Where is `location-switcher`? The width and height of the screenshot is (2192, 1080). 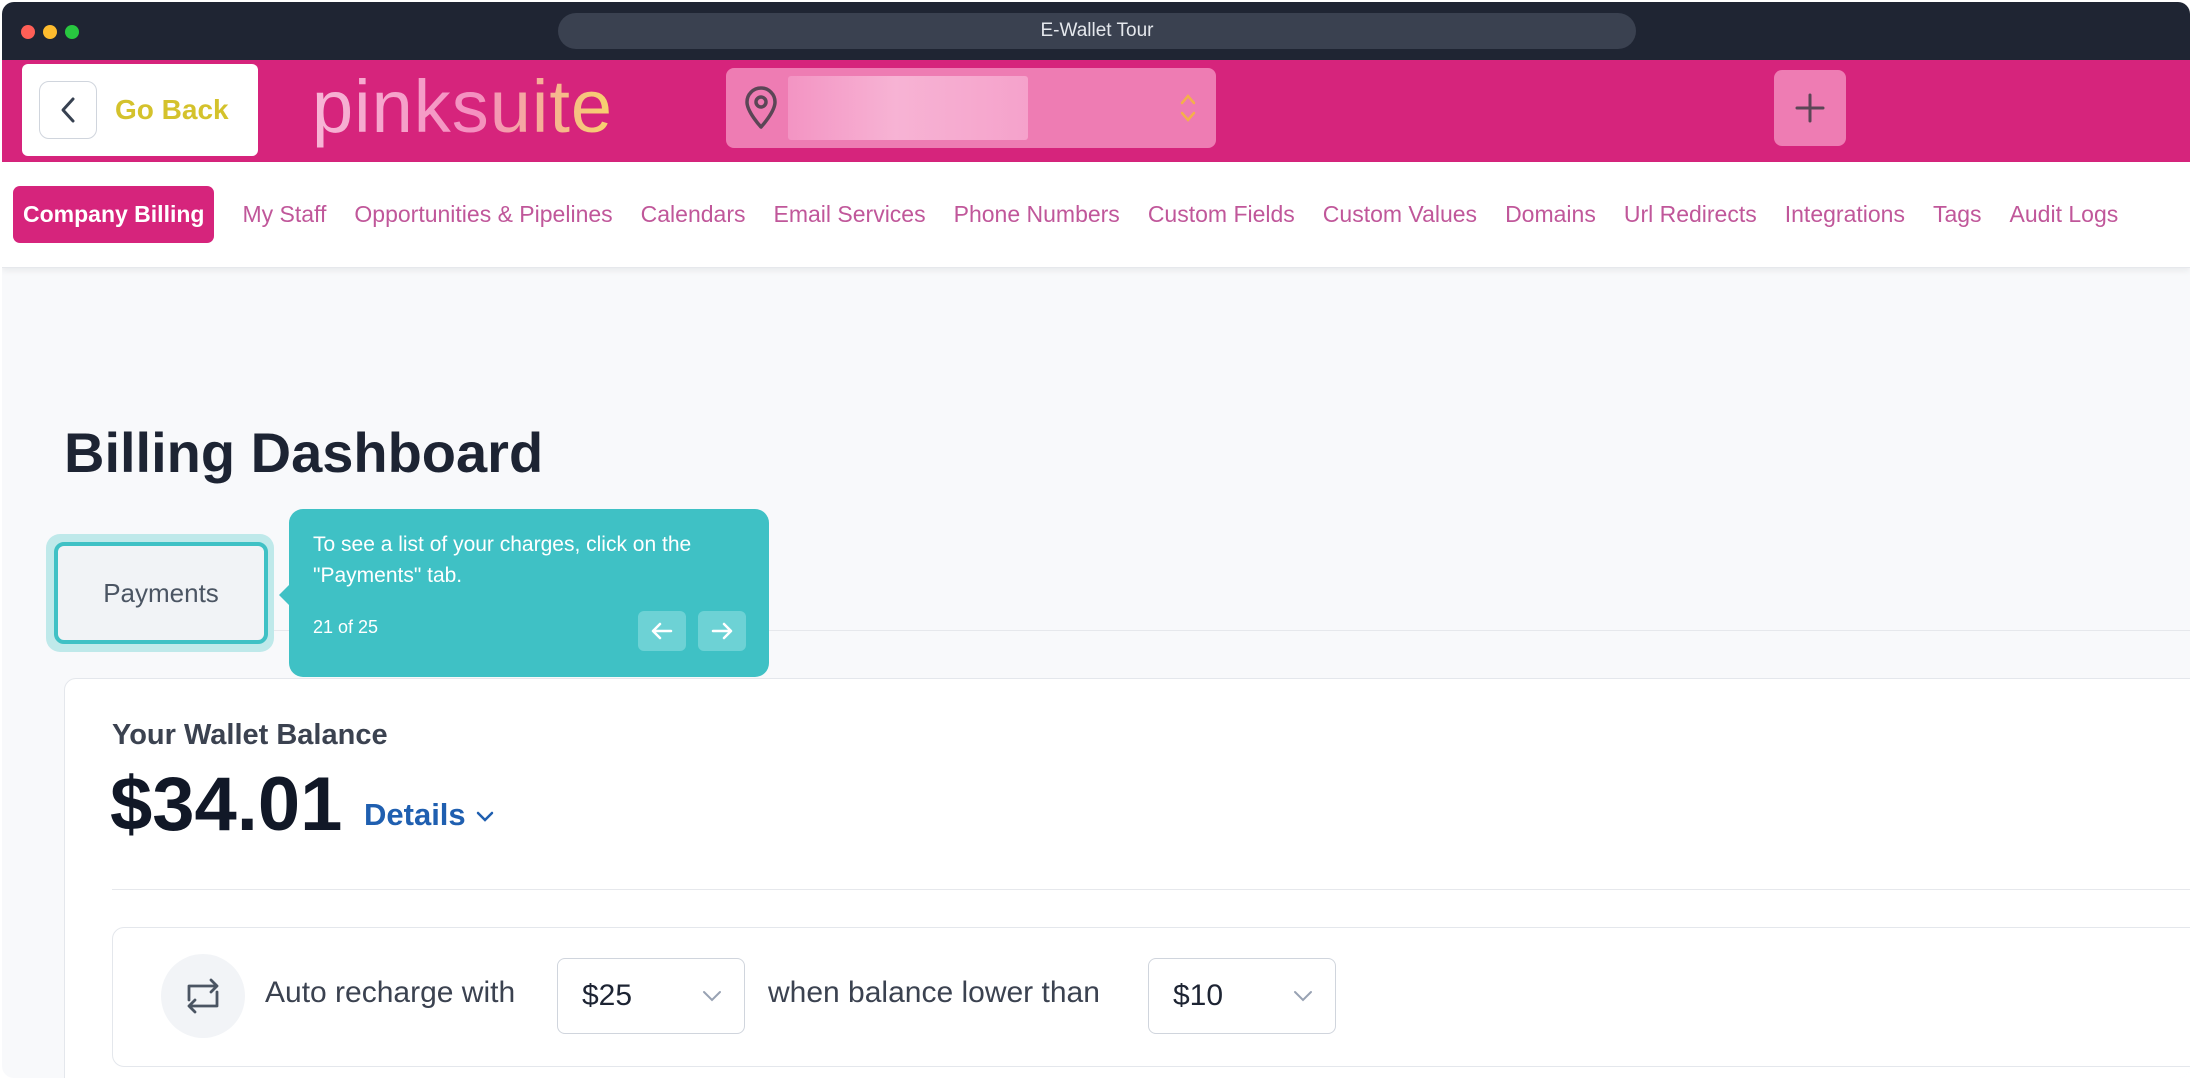
location-switcher is located at coordinates (971, 108).